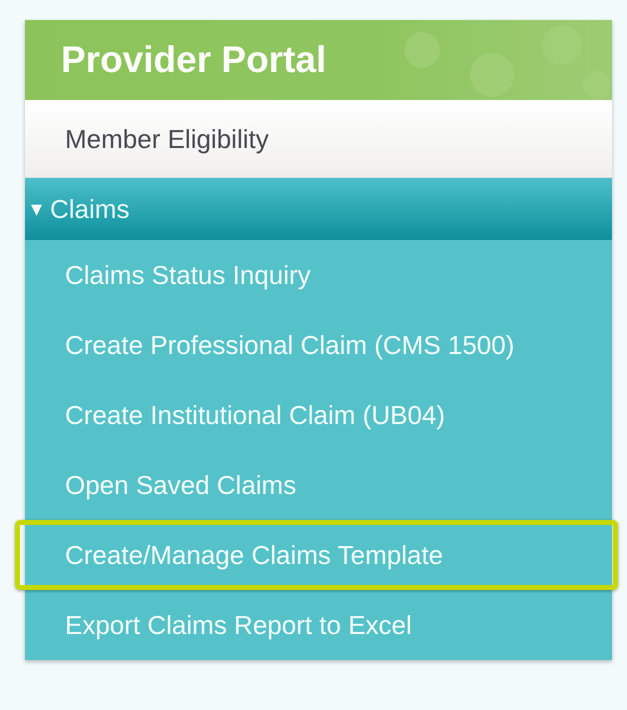  I want to click on caret-icon: ▾, so click(36, 209).